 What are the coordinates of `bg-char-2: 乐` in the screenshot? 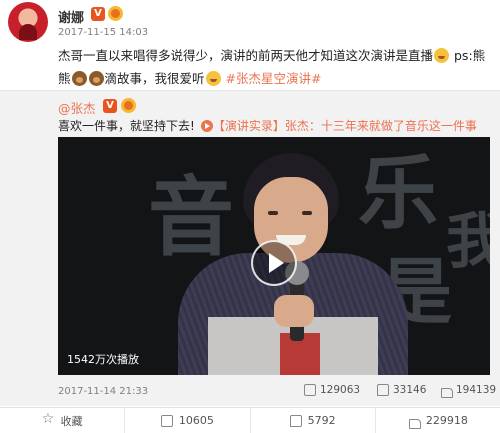 It's located at (398, 193).